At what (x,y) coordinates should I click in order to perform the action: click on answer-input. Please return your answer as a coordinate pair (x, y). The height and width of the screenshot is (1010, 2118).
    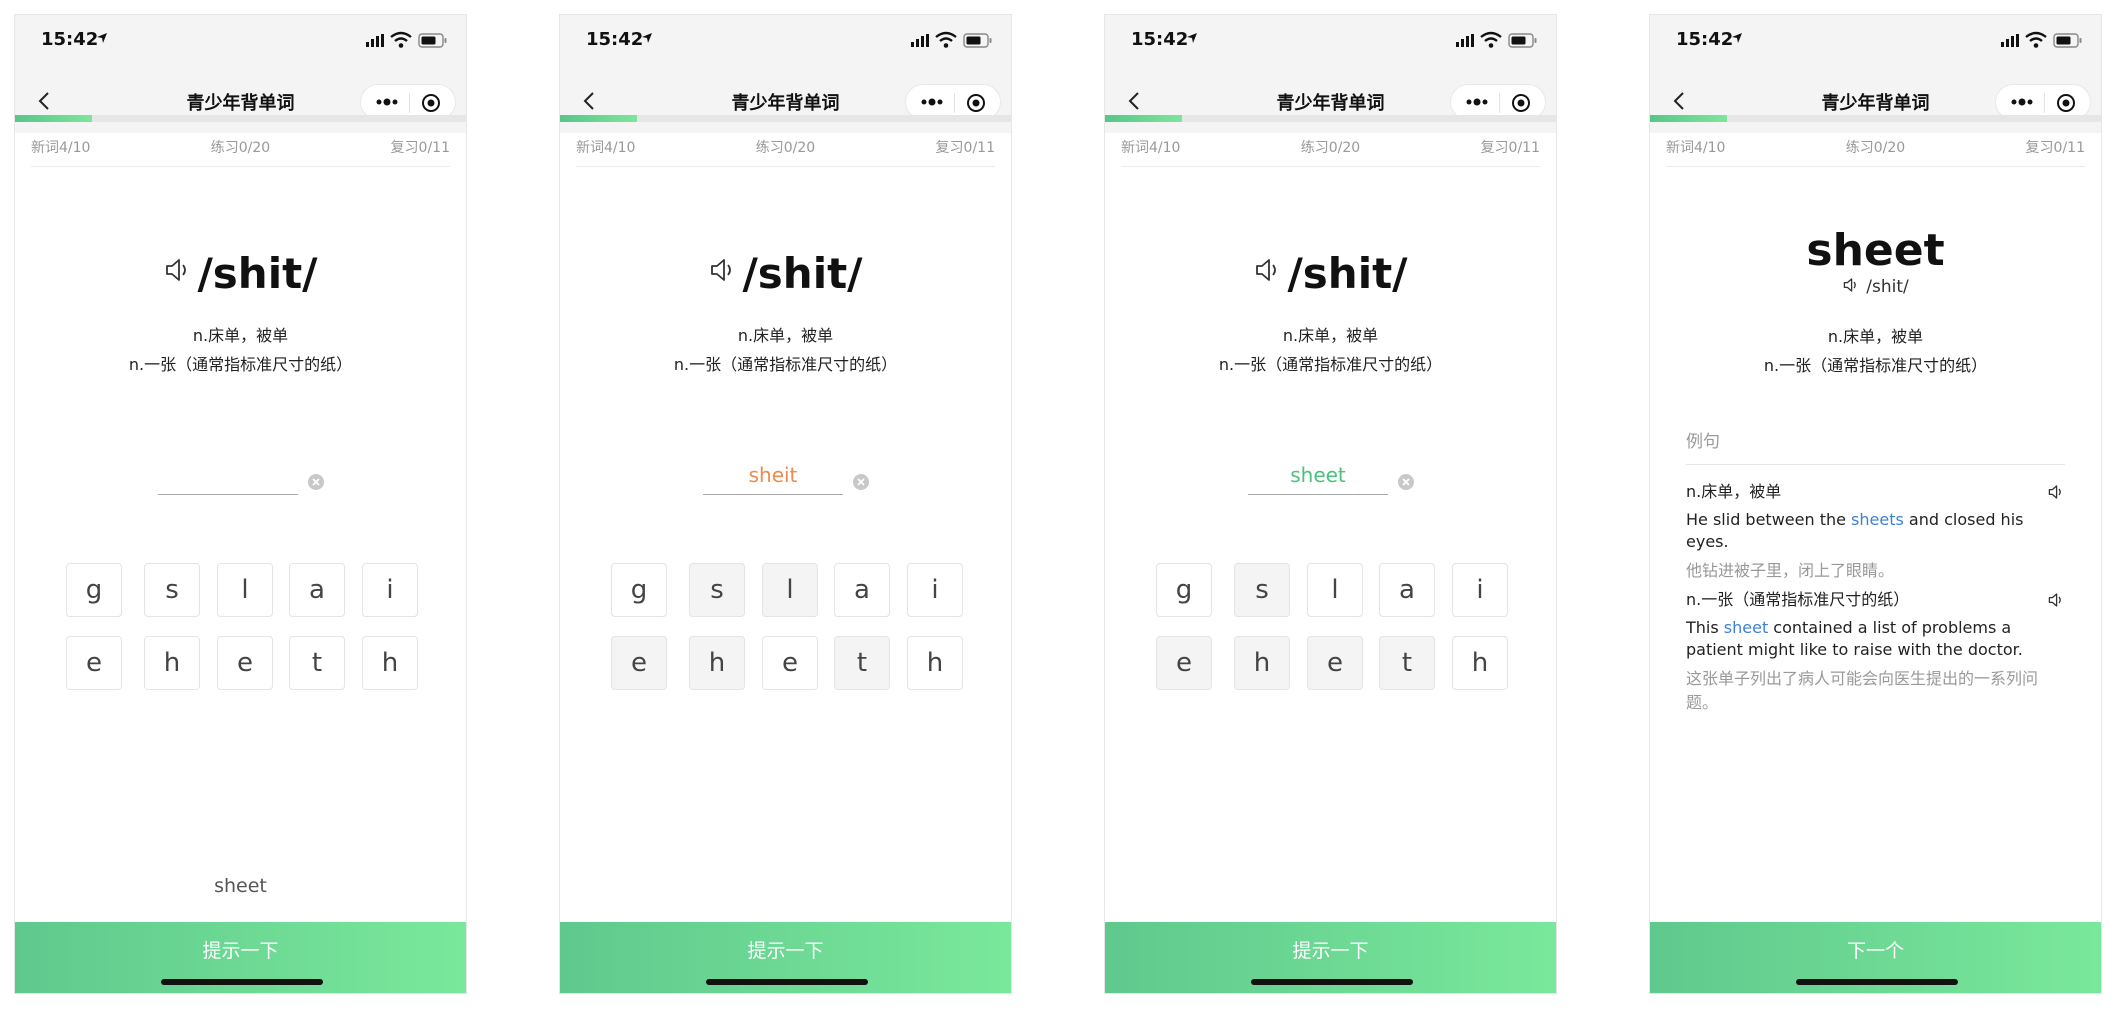
    Looking at the image, I should click on (228, 475).